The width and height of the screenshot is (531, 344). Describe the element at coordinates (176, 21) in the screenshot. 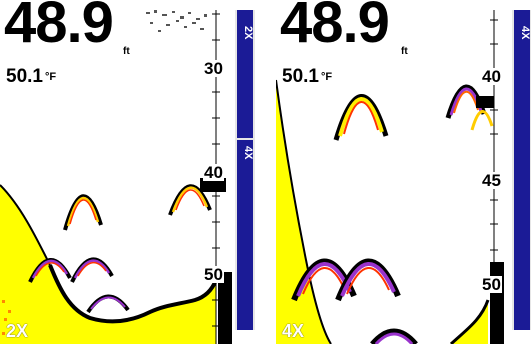

I see `surface-clutter` at that location.